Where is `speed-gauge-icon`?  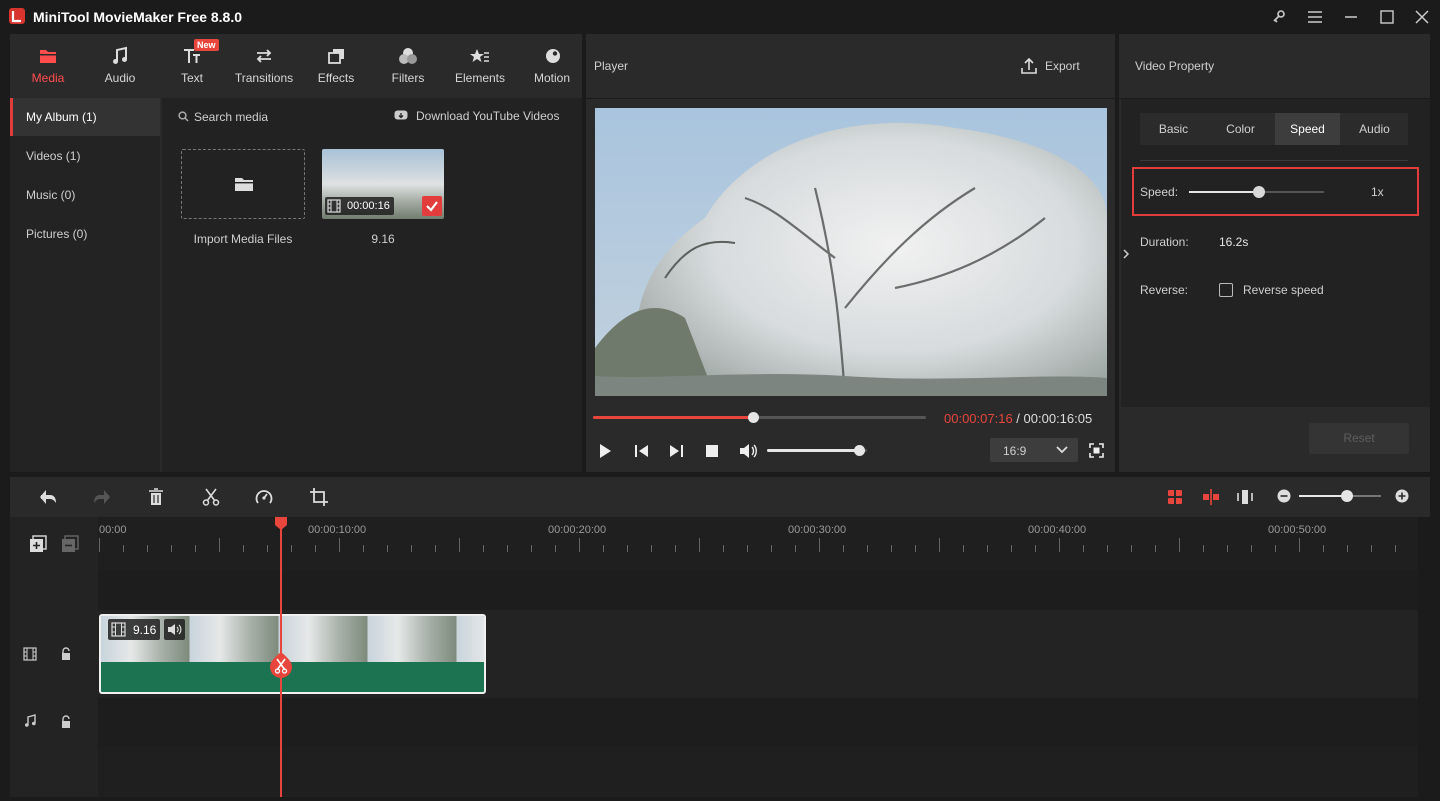 speed-gauge-icon is located at coordinates (264, 497).